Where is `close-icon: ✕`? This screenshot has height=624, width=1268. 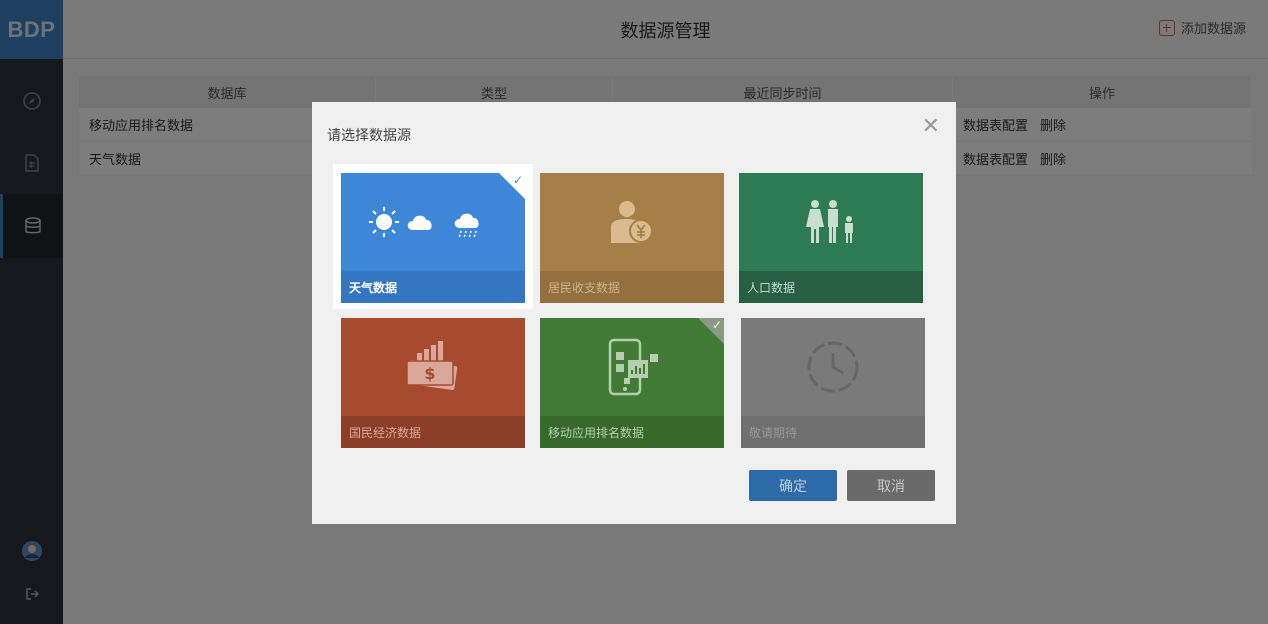 close-icon: ✕ is located at coordinates (931, 127).